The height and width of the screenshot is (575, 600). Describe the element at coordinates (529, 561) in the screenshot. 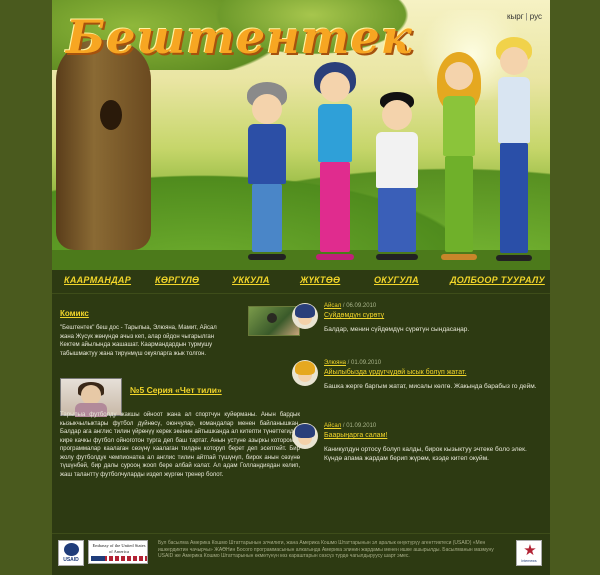

I see `partner-label: Internews` at that location.